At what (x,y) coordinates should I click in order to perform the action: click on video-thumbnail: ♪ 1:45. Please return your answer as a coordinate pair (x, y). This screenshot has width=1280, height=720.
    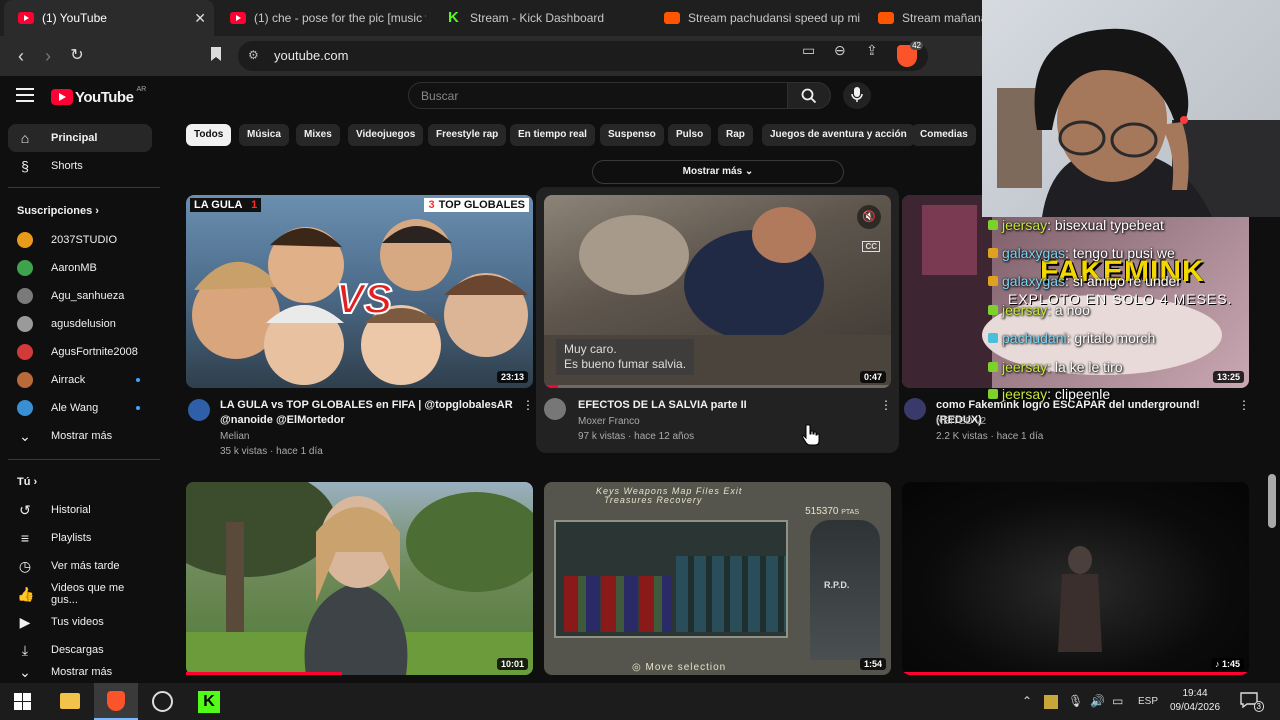
    Looking at the image, I should click on (1075, 578).